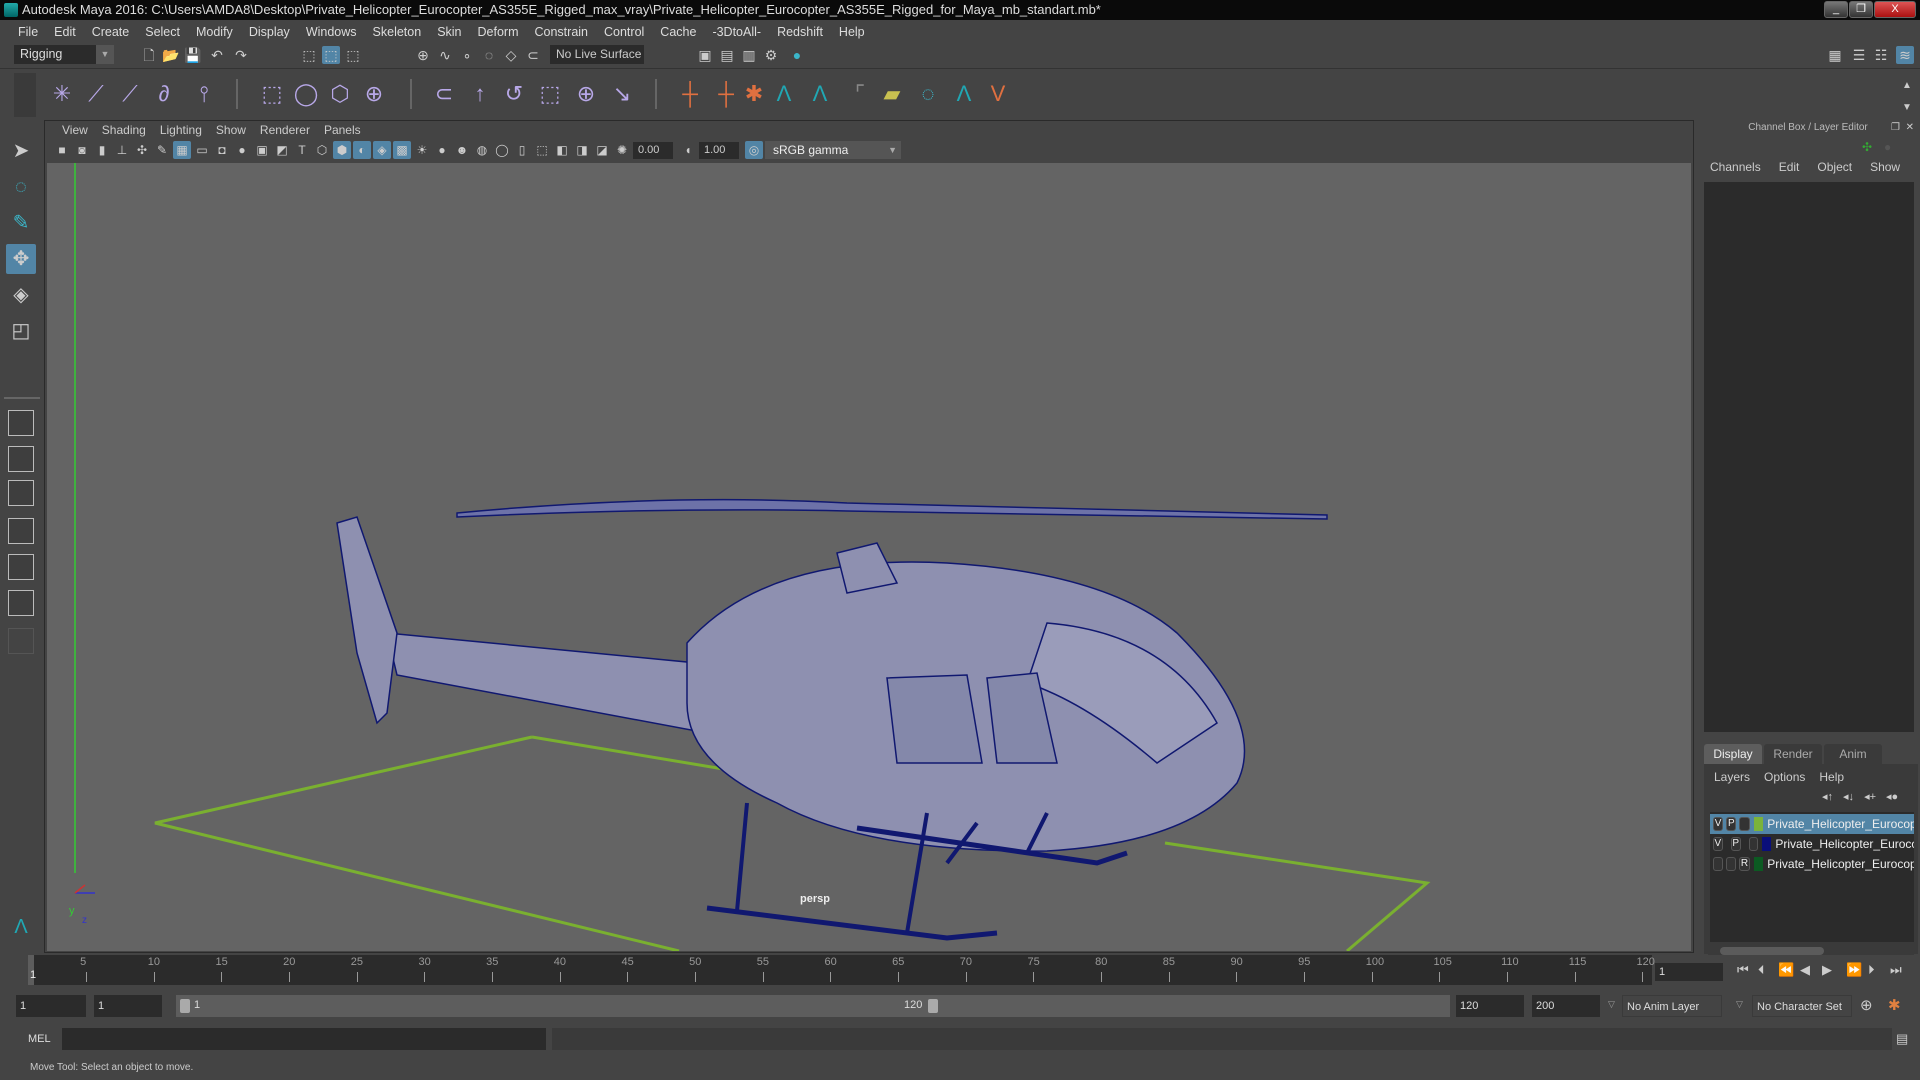 The height and width of the screenshot is (1080, 1920). I want to click on save-scene-icon: 💾, so click(193, 55).